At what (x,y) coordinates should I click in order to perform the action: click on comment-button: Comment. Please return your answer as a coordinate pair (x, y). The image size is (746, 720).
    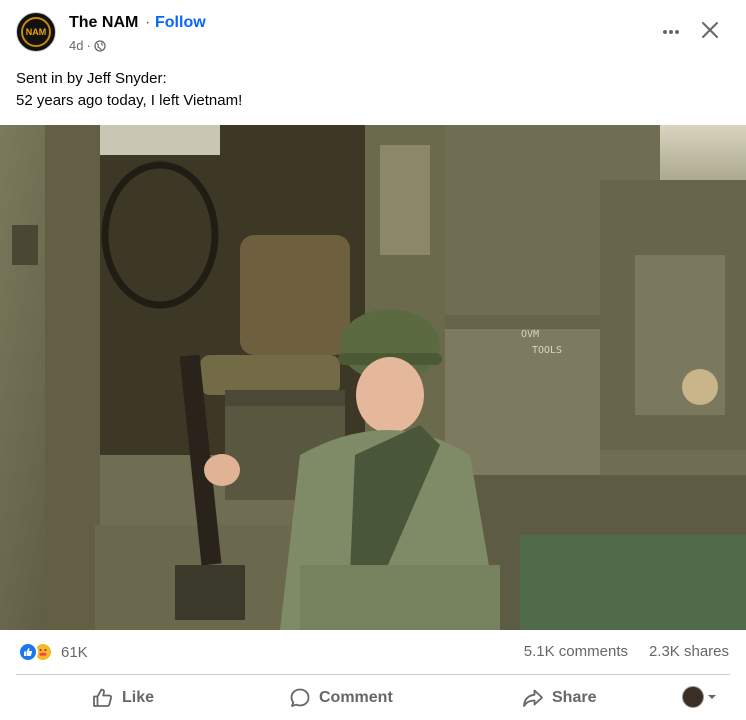
    Looking at the image, I should click on (341, 698).